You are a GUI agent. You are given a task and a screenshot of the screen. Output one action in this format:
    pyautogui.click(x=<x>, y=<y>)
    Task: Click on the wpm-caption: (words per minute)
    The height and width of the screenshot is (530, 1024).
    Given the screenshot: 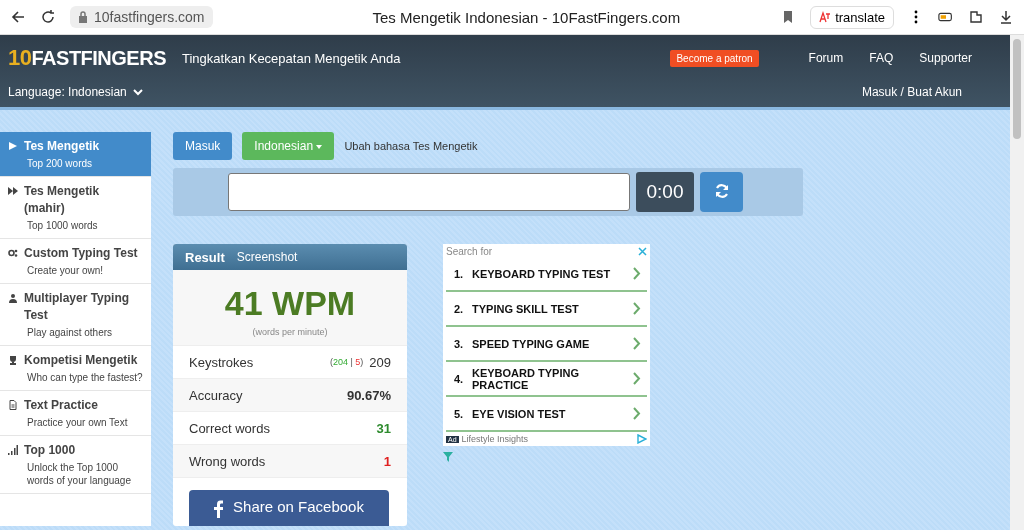 What is the action you would take?
    pyautogui.click(x=290, y=332)
    